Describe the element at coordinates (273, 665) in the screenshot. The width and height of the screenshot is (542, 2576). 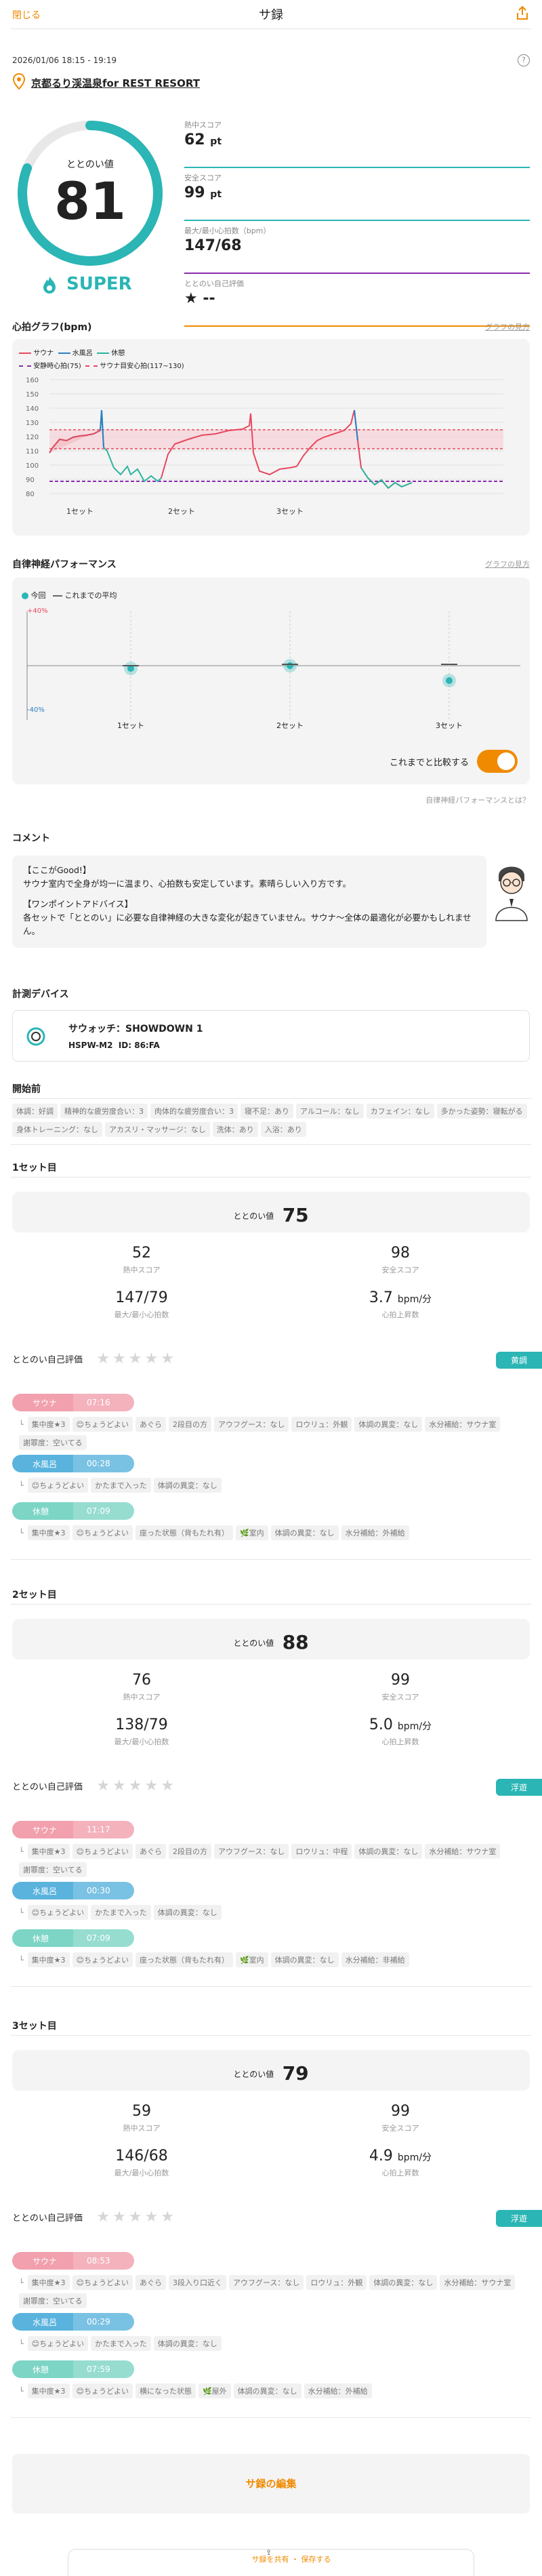
I see `autonomic-chart-svg` at that location.